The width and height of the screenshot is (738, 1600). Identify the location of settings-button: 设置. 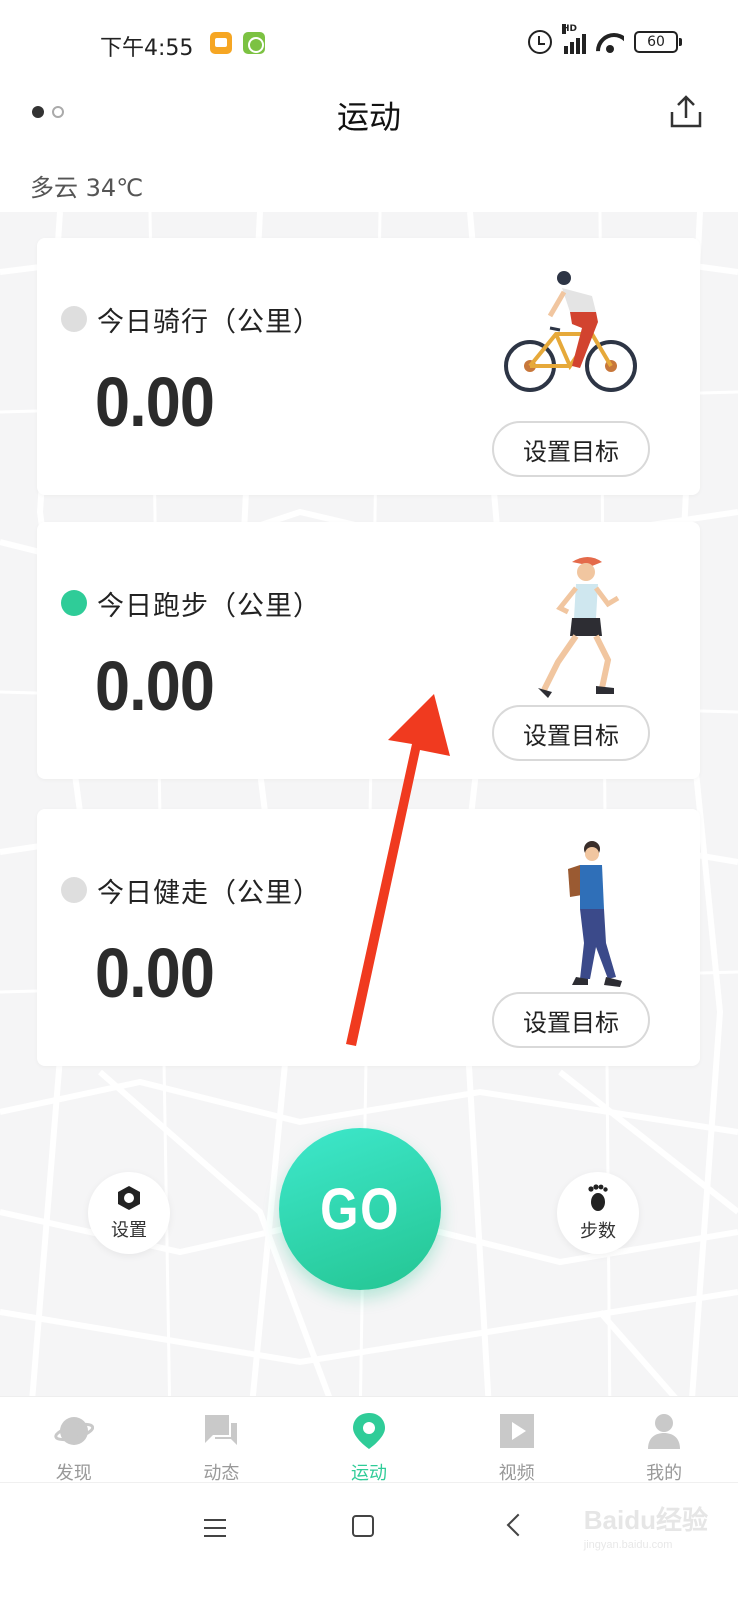
(129, 1213).